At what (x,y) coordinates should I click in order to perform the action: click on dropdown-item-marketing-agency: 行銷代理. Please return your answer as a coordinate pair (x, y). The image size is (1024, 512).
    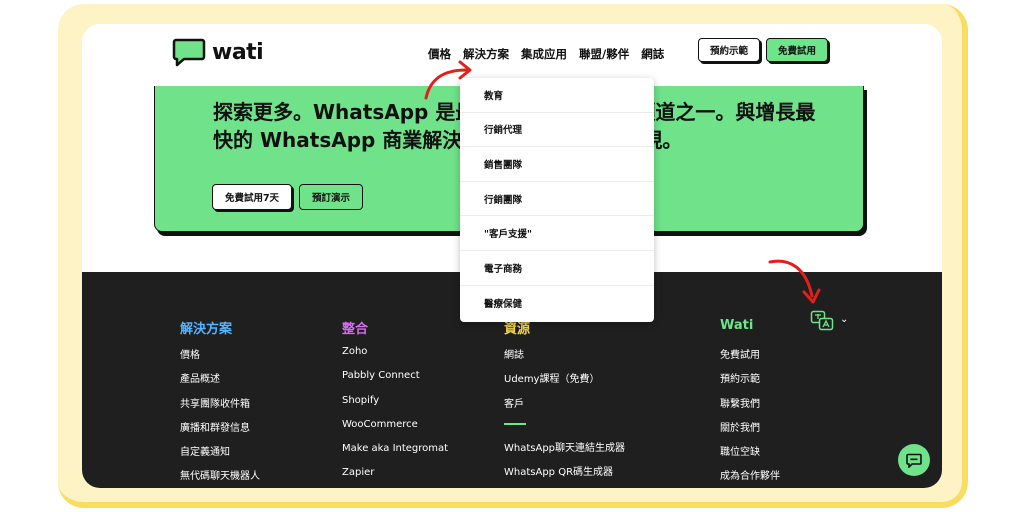
    Looking at the image, I should click on (557, 130).